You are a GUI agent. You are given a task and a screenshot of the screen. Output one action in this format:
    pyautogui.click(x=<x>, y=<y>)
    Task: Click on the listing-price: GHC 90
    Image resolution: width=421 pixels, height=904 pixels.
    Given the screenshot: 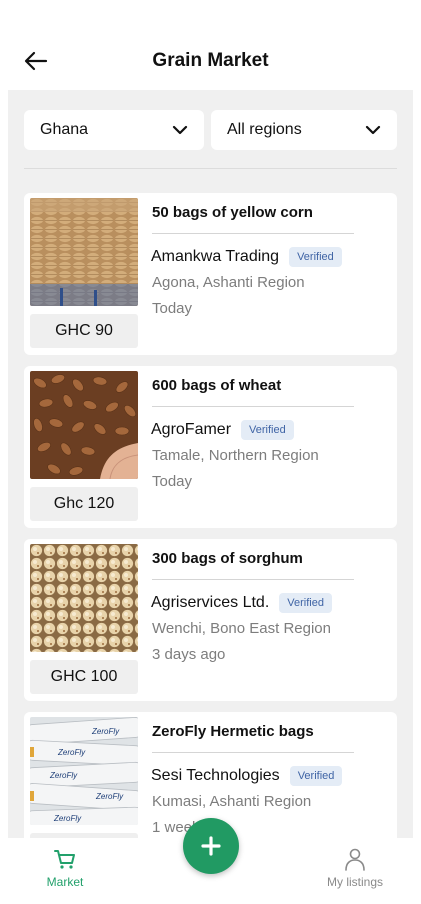 What is the action you would take?
    pyautogui.click(x=84, y=331)
    